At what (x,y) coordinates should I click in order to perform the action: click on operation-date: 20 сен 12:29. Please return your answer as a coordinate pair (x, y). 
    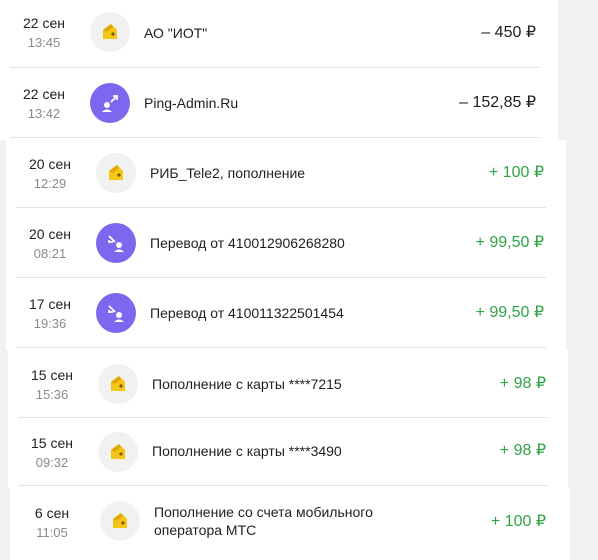
    Looking at the image, I should click on (50, 174).